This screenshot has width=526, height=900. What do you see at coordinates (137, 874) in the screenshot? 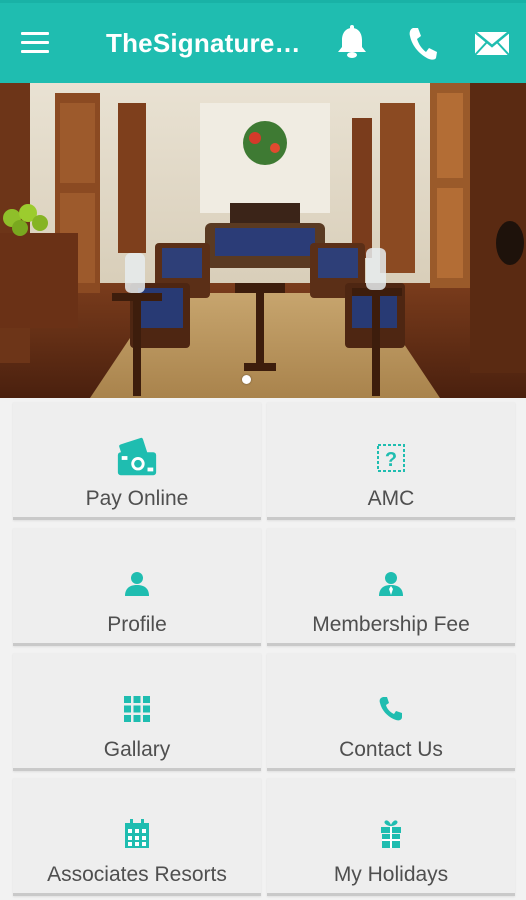
I see `associates-resorts-label: Associates Resorts` at bounding box center [137, 874].